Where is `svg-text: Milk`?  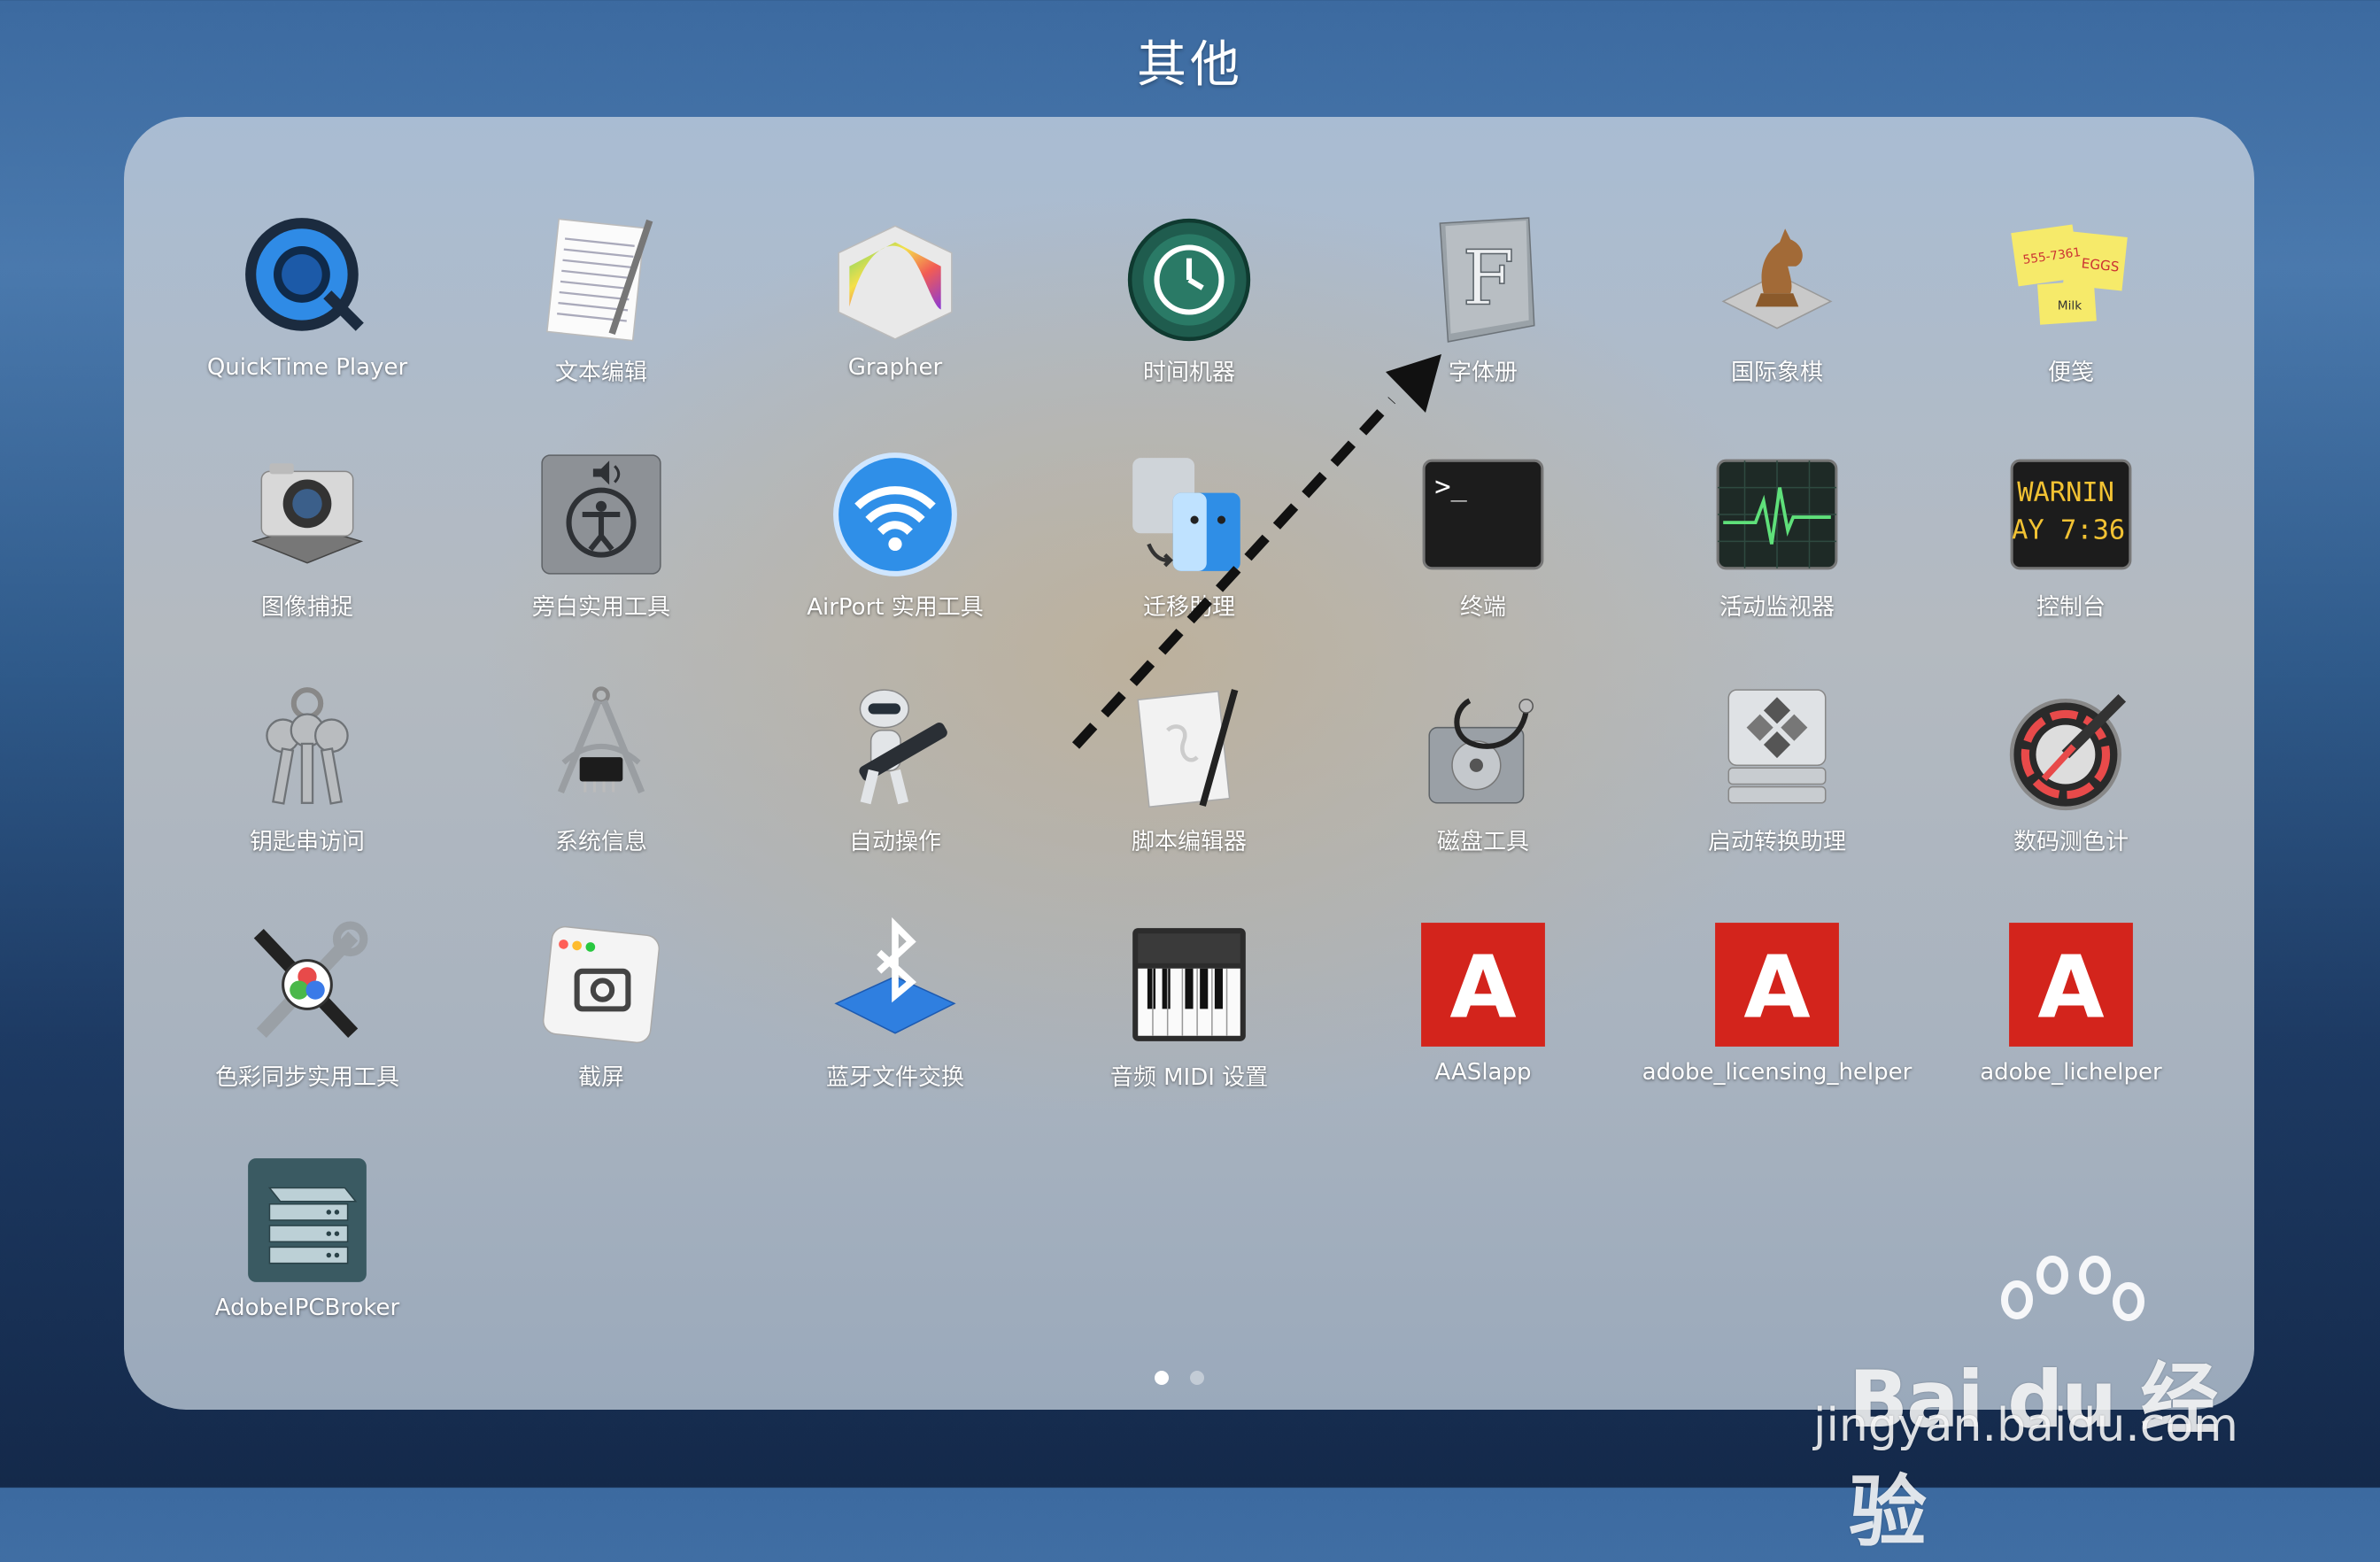 svg-text: Milk is located at coordinates (2070, 306).